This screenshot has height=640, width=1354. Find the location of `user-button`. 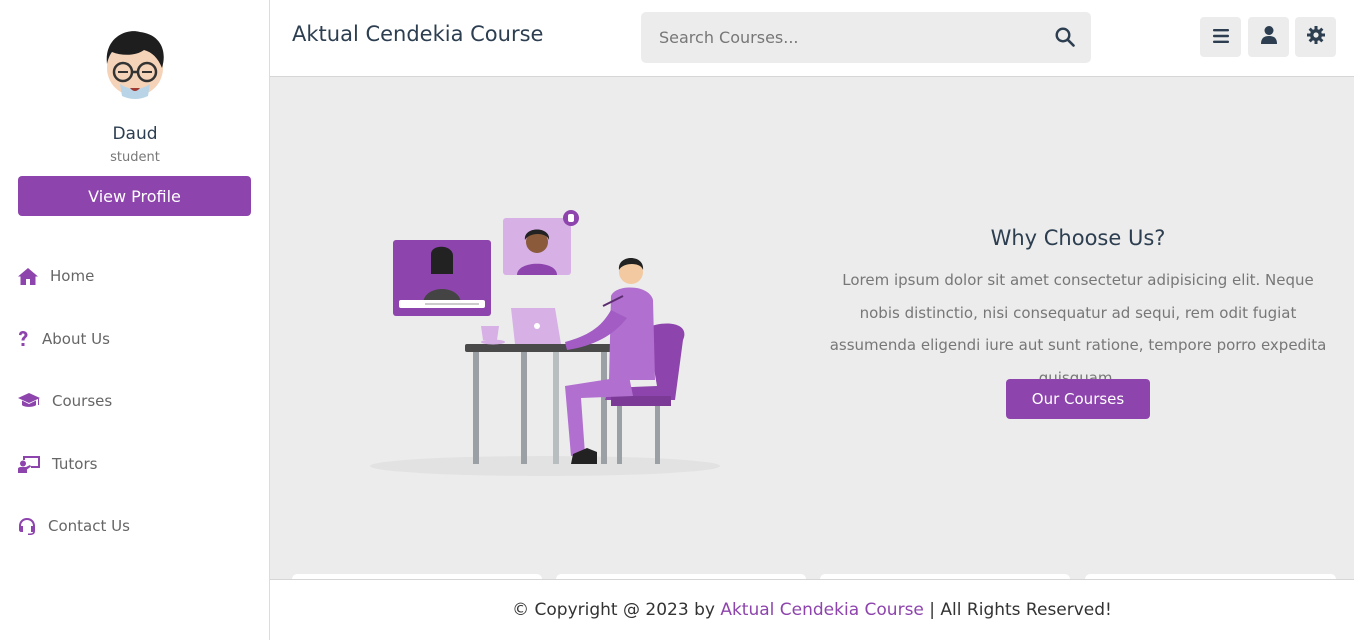

user-button is located at coordinates (1268, 37).